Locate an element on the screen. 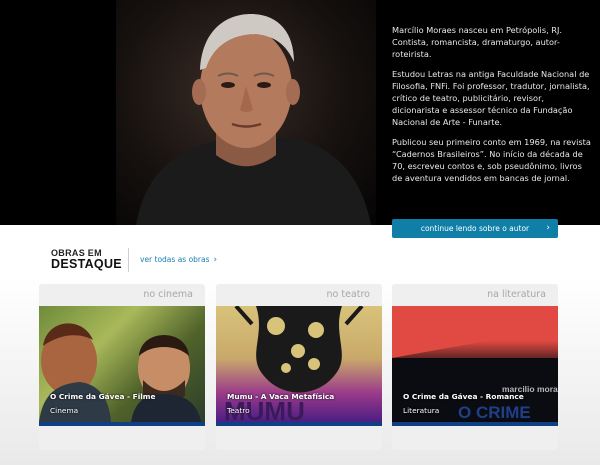  card-image is located at coordinates (122, 364).